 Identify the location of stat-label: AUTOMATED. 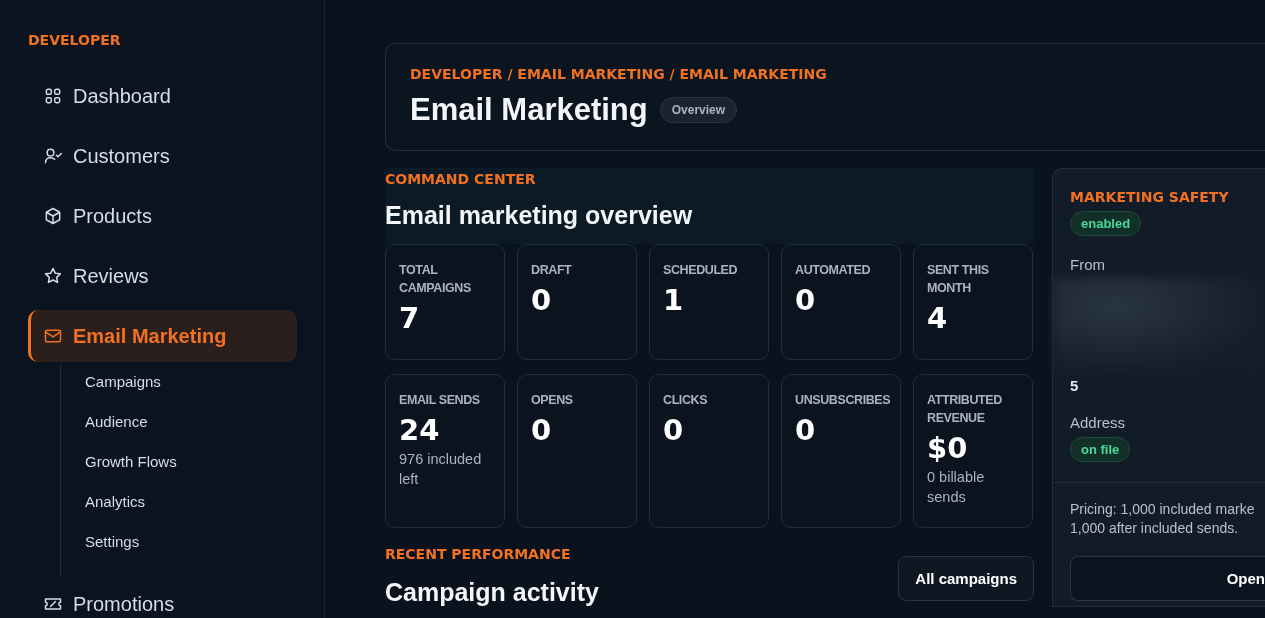
(833, 270).